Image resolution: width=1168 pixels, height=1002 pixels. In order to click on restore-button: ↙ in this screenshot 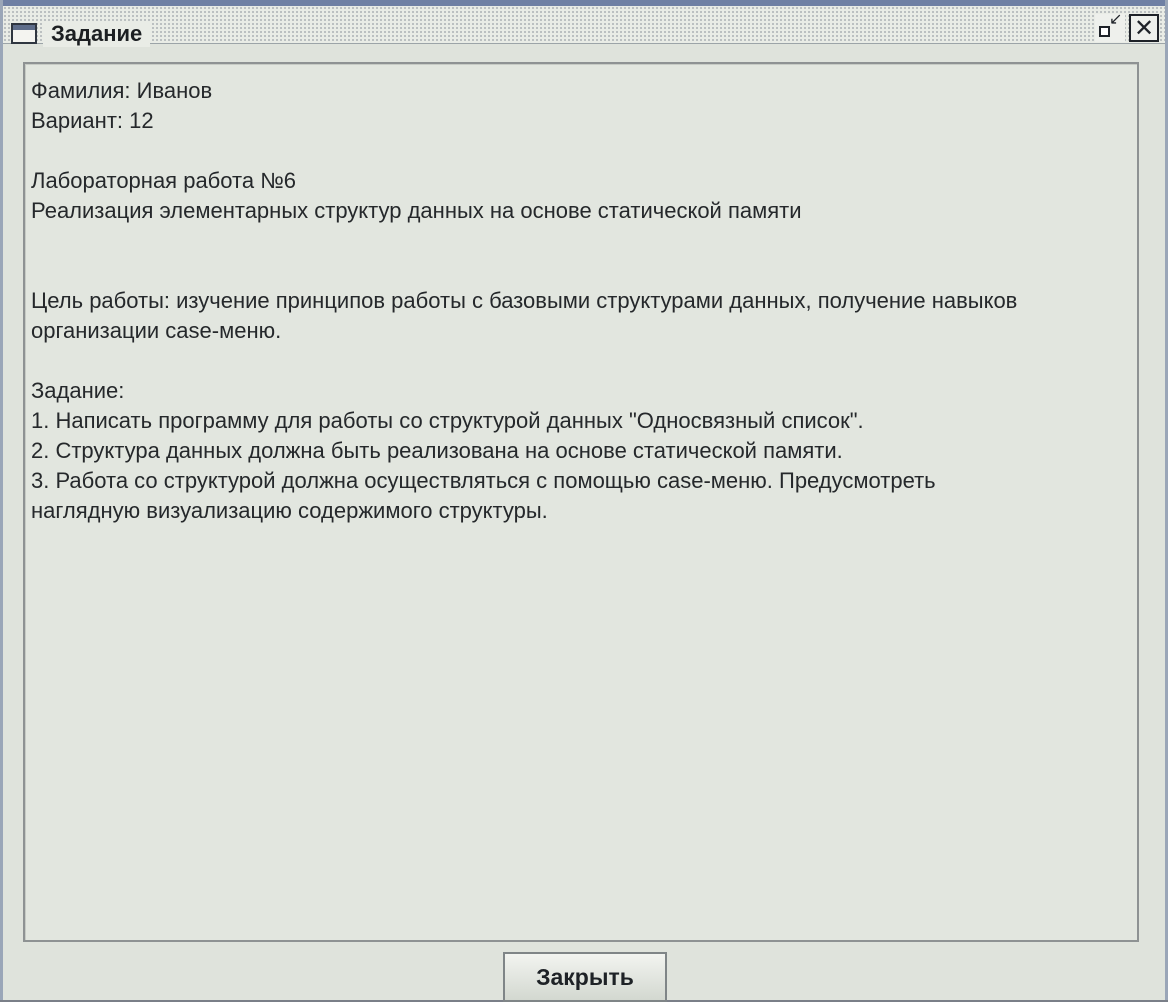, I will do `click(1110, 26)`.